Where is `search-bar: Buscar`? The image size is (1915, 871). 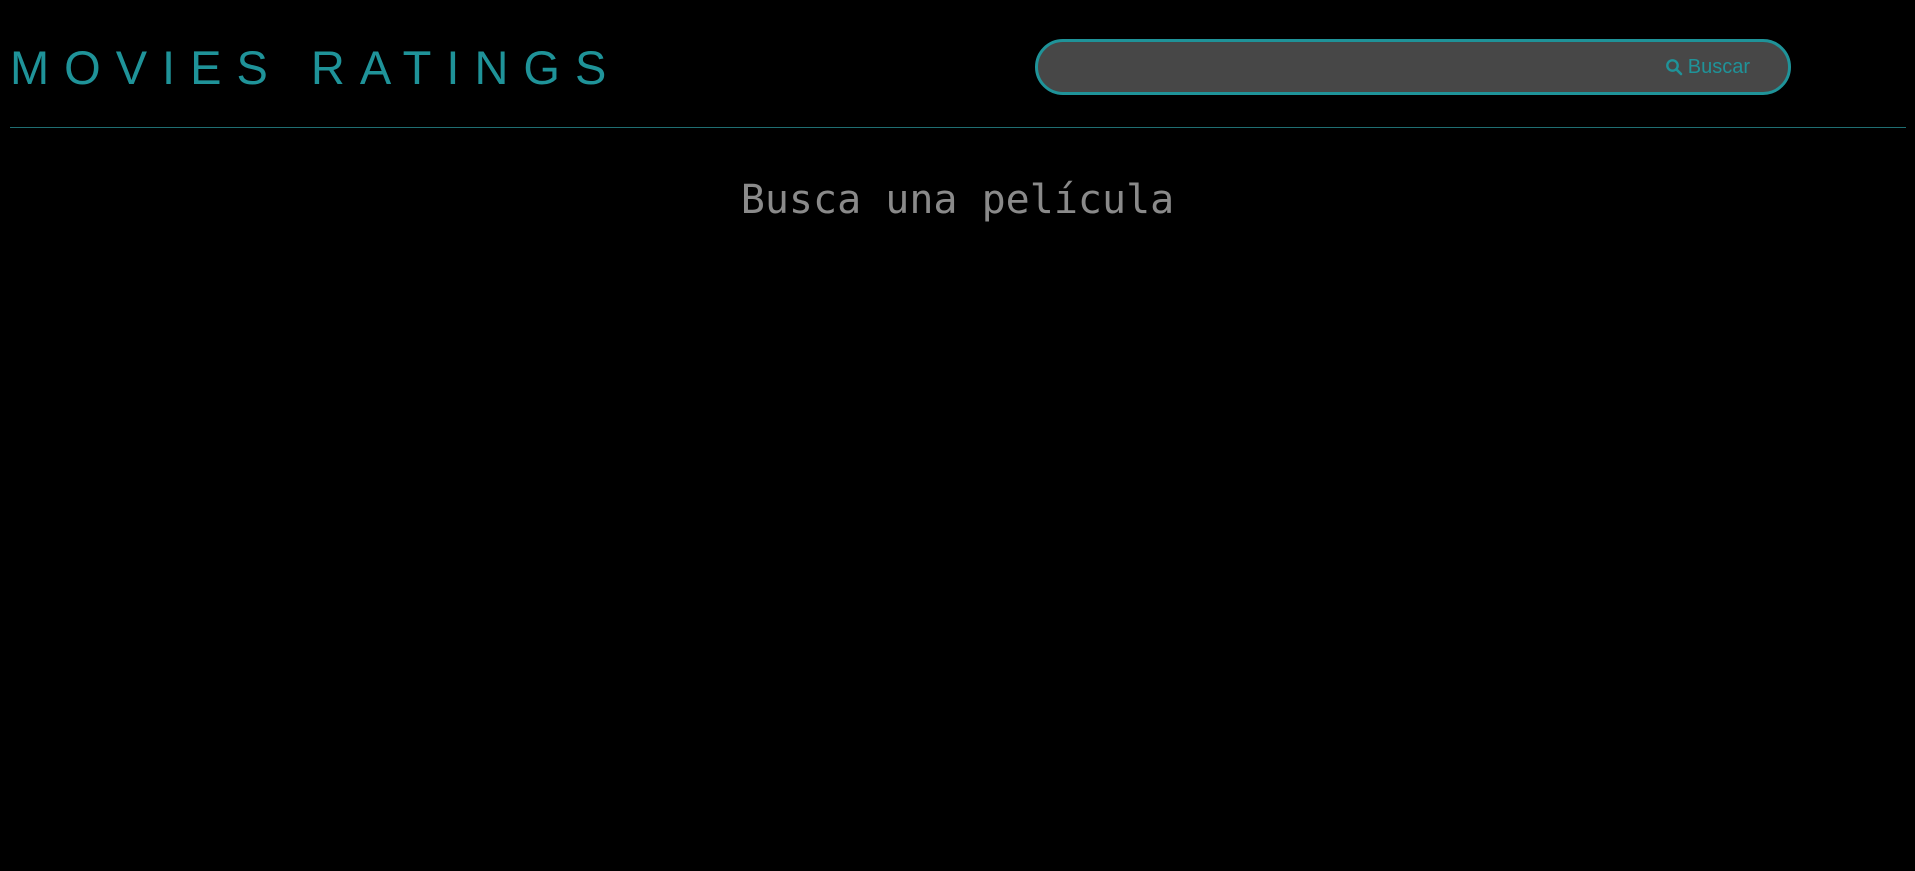 search-bar: Buscar is located at coordinates (1413, 67).